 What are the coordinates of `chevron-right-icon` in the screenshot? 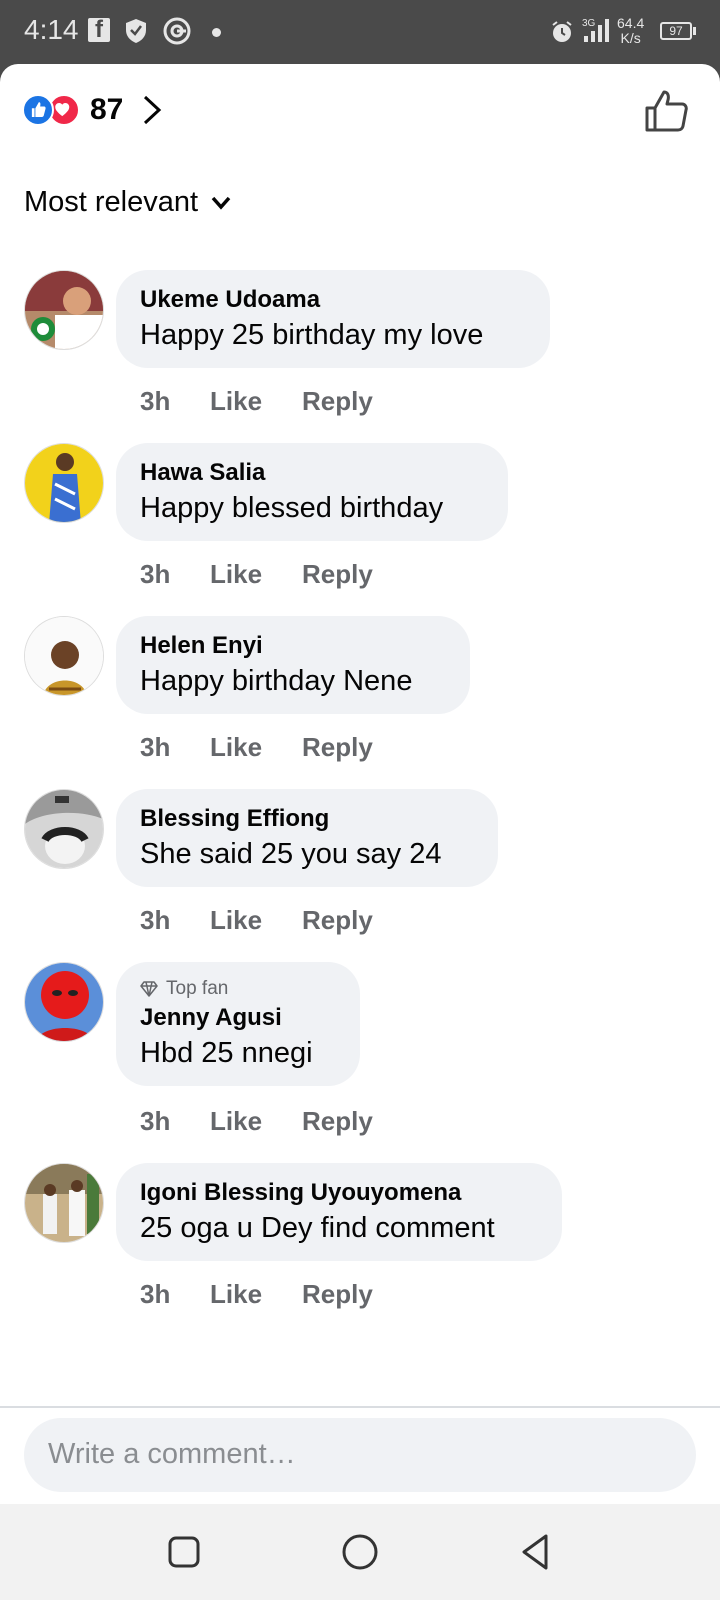 It's located at (153, 110).